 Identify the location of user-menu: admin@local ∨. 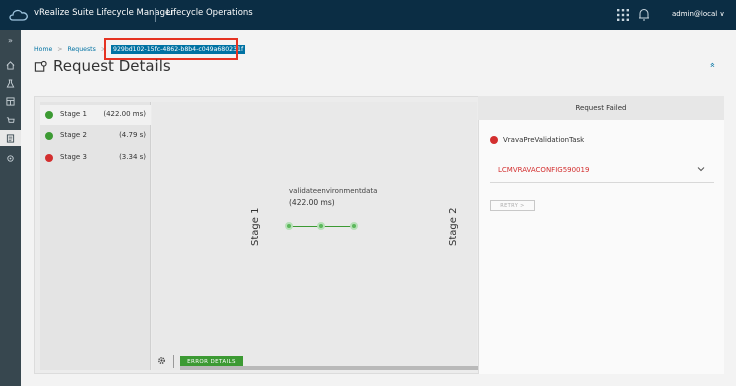
(698, 14).